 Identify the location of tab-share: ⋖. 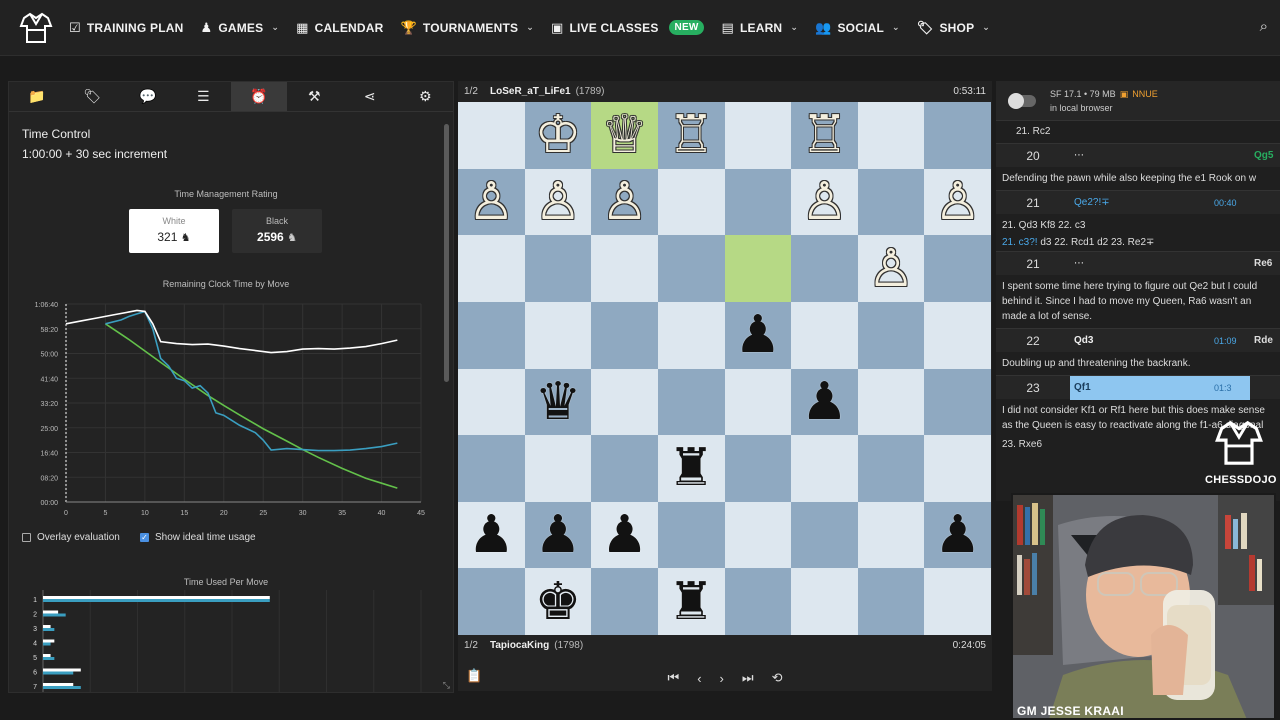
(370, 96).